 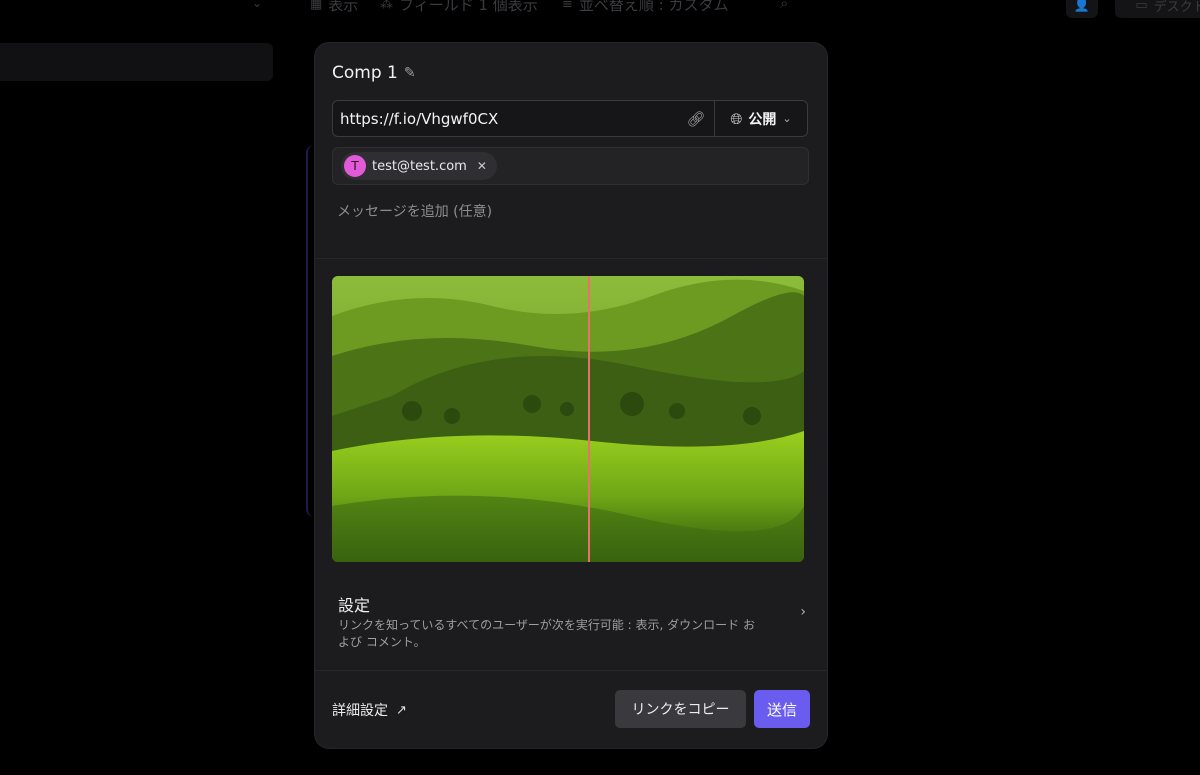 I want to click on landscape-image, so click(x=568, y=419).